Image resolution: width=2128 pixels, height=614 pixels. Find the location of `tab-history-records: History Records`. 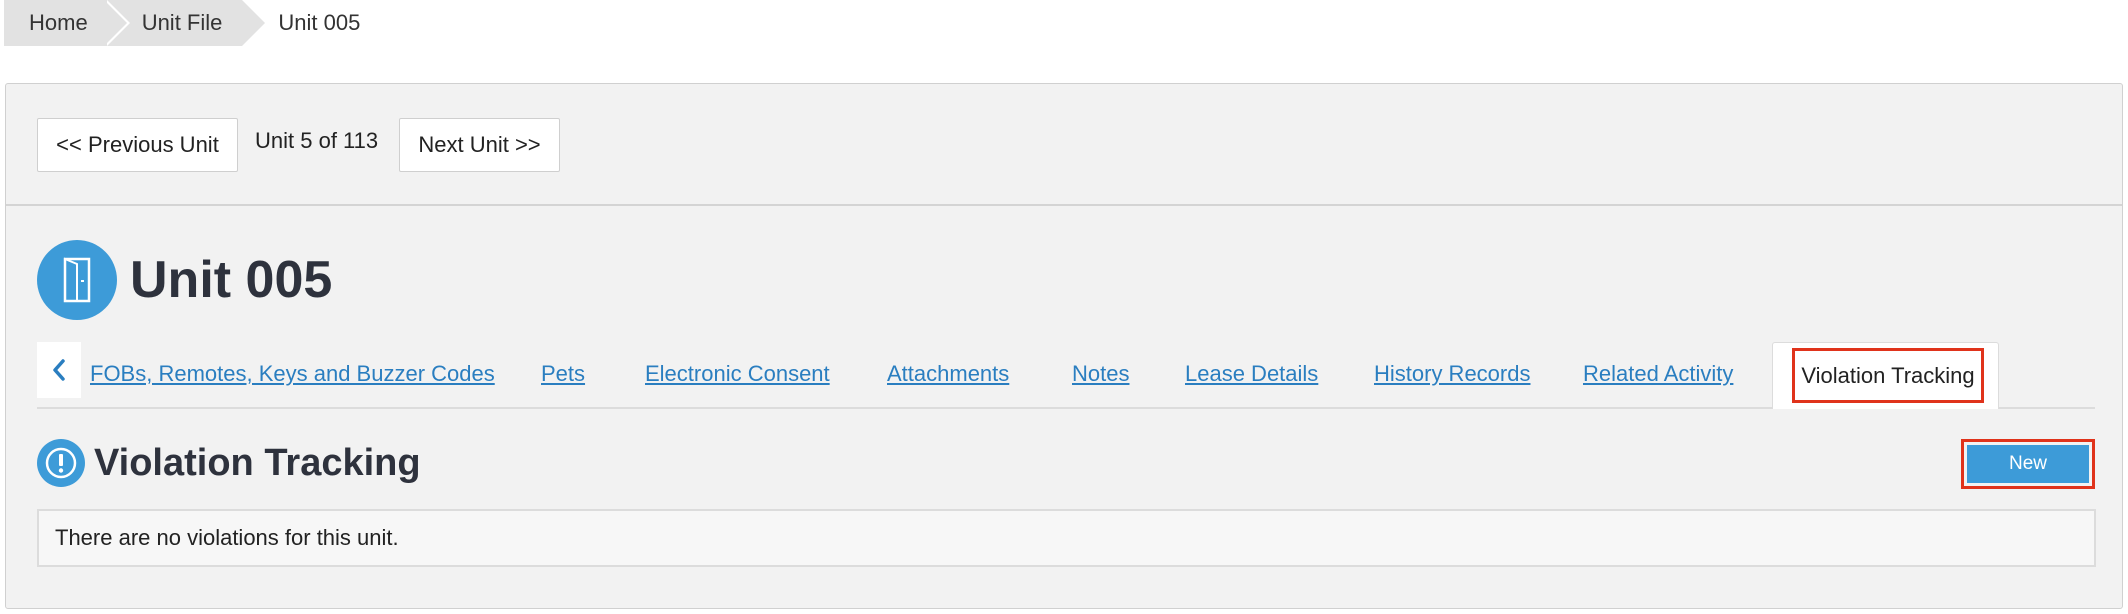

tab-history-records: History Records is located at coordinates (1452, 374).